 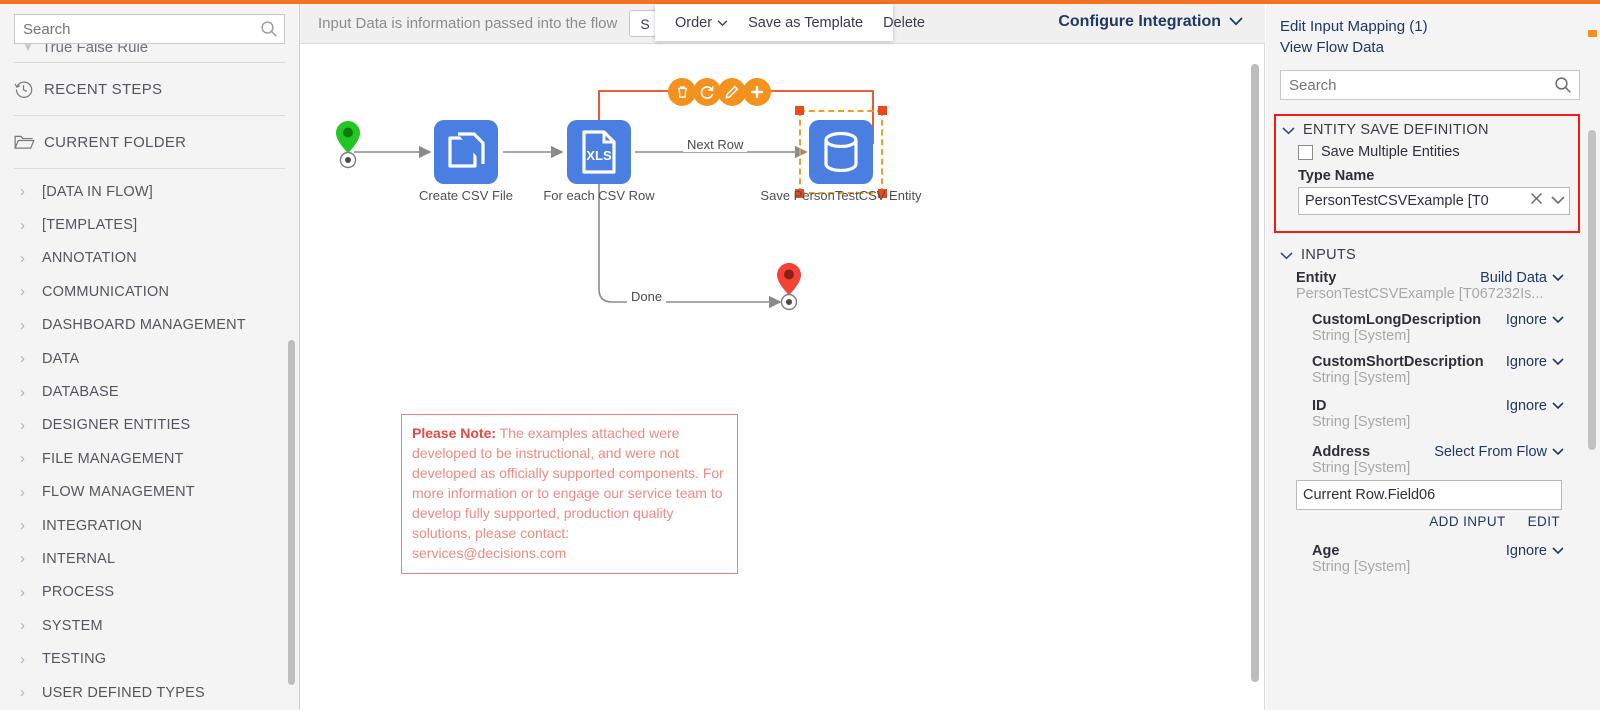 What do you see at coordinates (78, 592) in the screenshot?
I see `sidebar-item-label: PROCESS` at bounding box center [78, 592].